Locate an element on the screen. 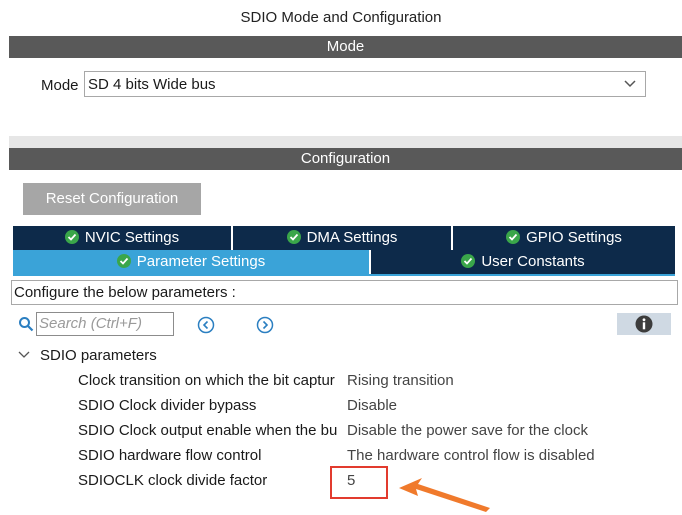 The image size is (682, 515). mode-select: SD 4 bits Wide bus is located at coordinates (365, 84).